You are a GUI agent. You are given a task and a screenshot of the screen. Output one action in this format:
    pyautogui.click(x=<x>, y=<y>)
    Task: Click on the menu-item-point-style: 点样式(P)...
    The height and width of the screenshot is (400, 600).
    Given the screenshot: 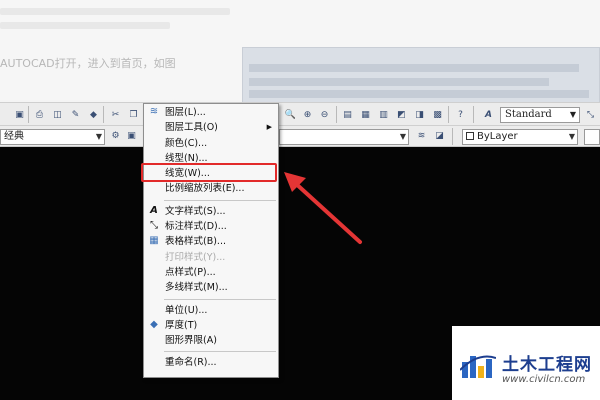 What is the action you would take?
    pyautogui.click(x=211, y=272)
    